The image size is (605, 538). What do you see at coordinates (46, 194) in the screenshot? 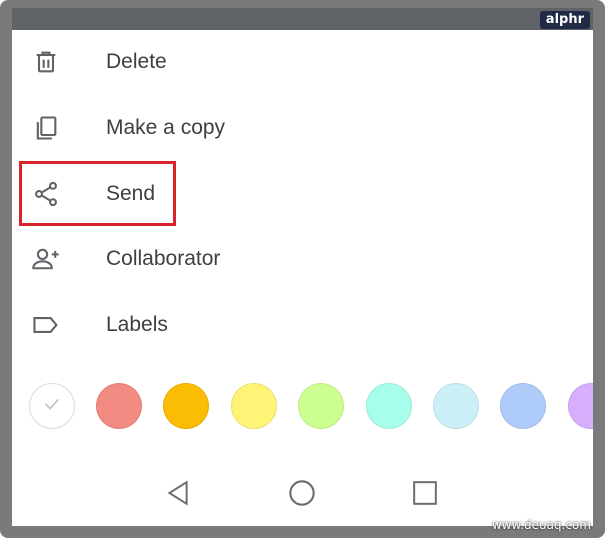
I see `share-icon` at bounding box center [46, 194].